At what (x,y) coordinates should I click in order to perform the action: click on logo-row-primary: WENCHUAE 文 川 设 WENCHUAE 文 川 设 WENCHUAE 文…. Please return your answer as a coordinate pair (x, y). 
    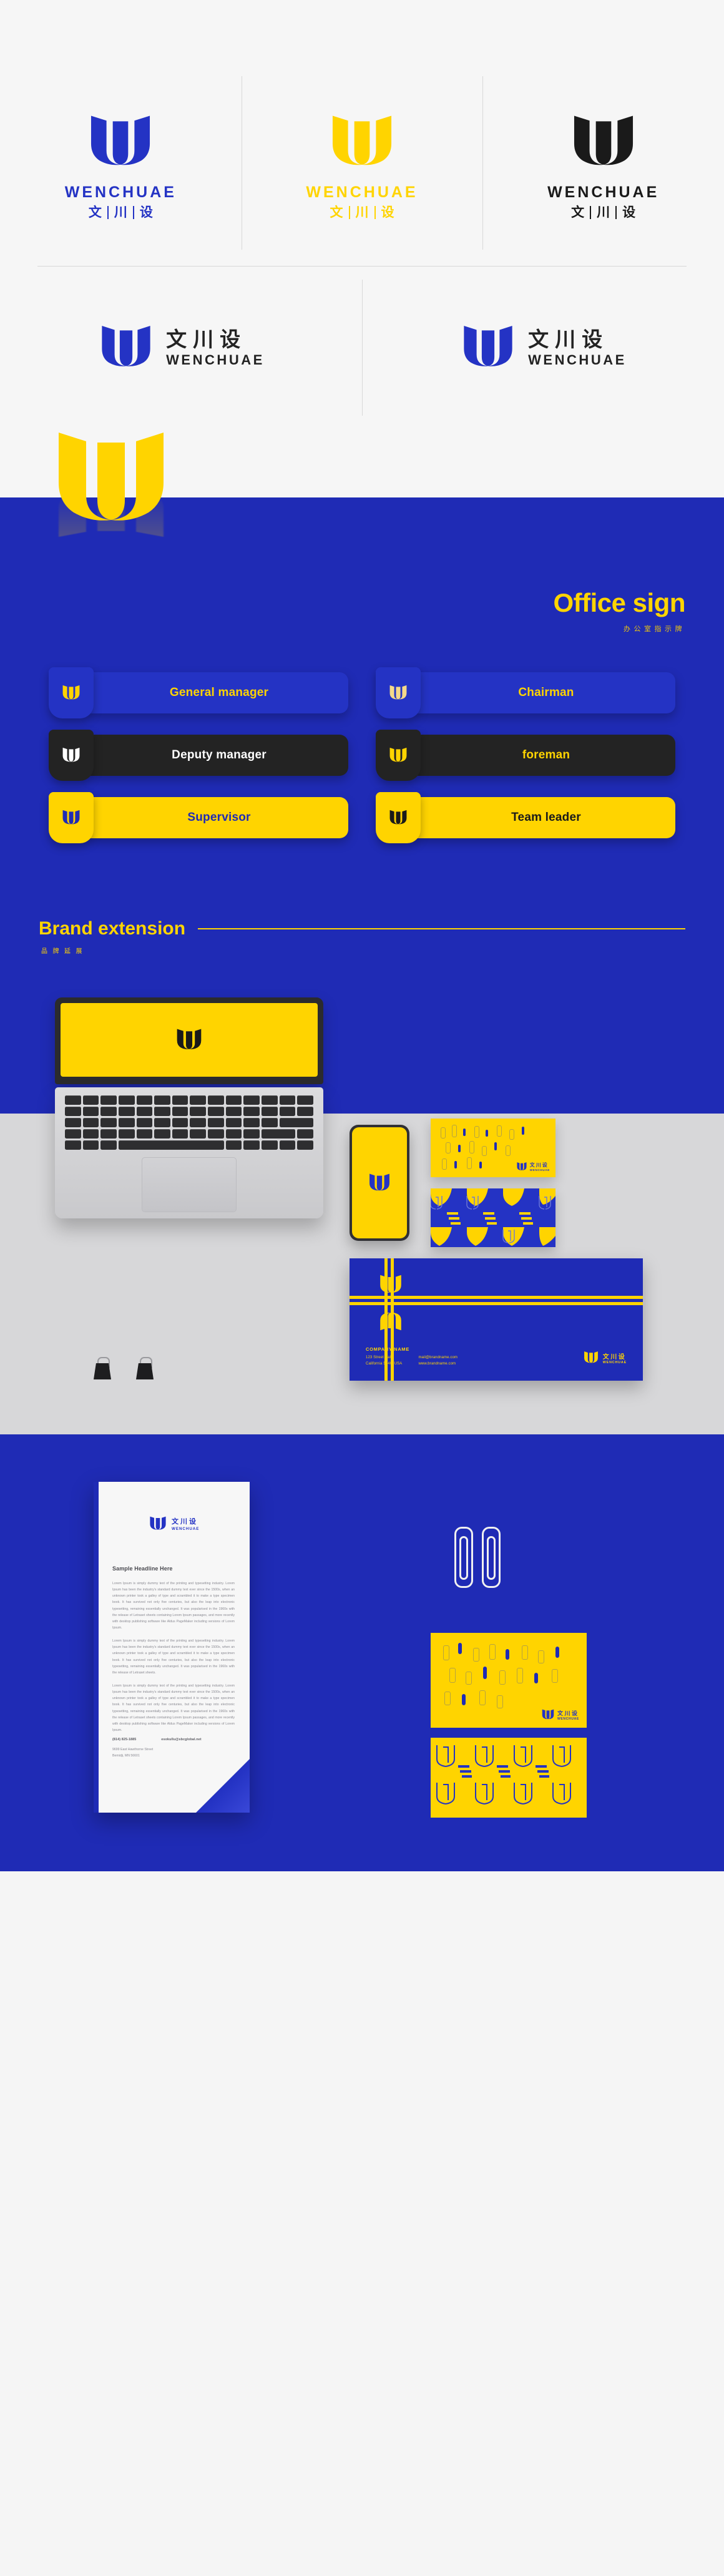
    Looking at the image, I should click on (362, 163).